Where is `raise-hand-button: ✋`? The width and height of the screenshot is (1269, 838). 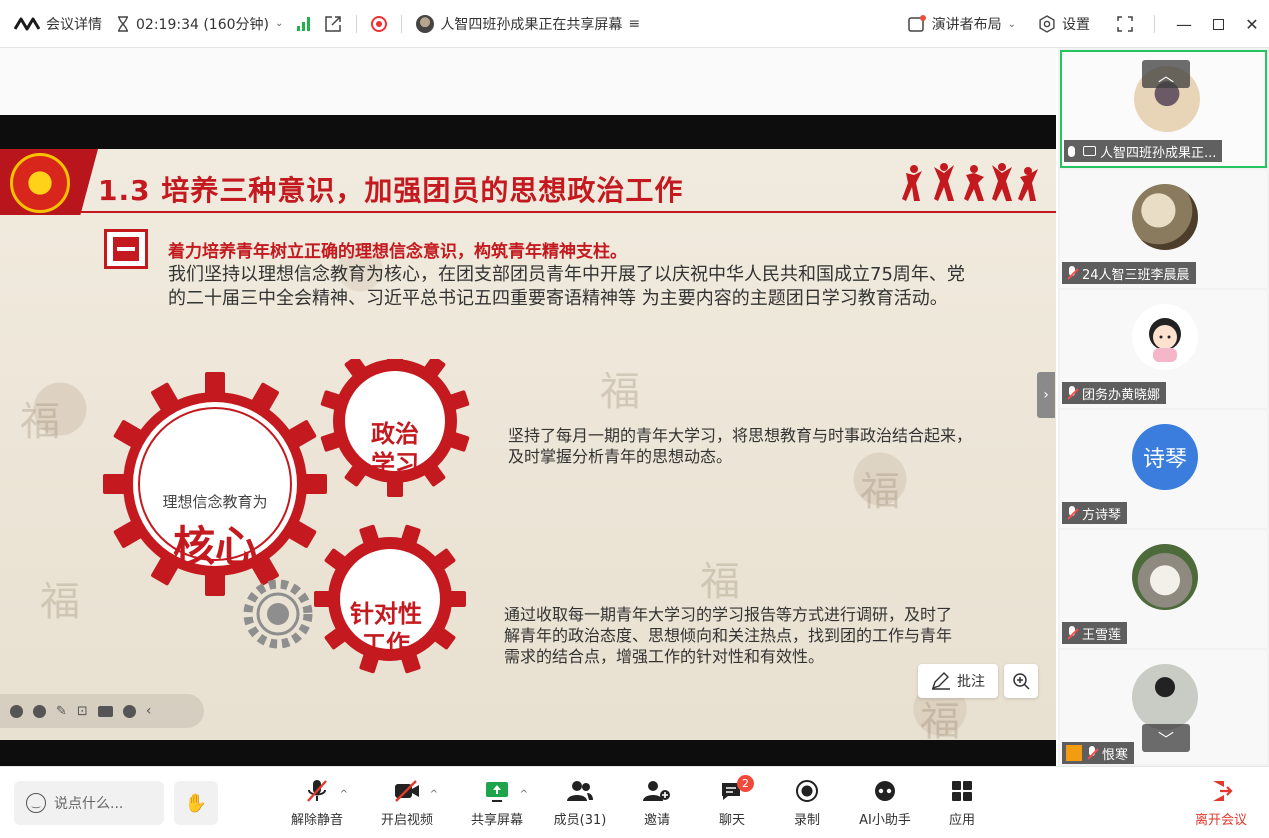
raise-hand-button: ✋ is located at coordinates (196, 803).